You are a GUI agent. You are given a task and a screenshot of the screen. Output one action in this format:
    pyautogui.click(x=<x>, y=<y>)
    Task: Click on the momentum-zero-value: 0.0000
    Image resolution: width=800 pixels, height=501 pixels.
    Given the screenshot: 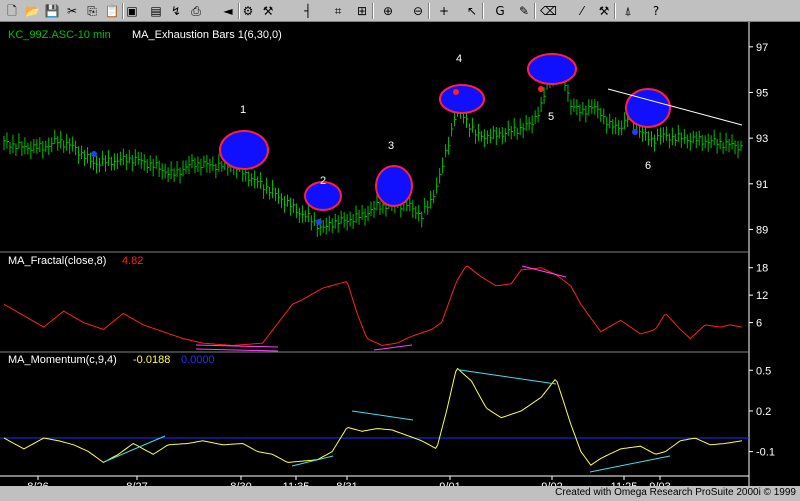 What is the action you would take?
    pyautogui.click(x=198, y=360)
    